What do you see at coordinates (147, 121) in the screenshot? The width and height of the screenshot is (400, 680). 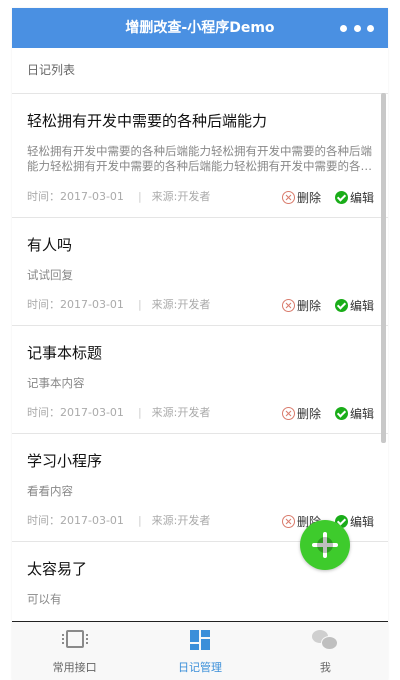 I see `entry-title: 轻松拥有开发中需要的各种后端能力` at bounding box center [147, 121].